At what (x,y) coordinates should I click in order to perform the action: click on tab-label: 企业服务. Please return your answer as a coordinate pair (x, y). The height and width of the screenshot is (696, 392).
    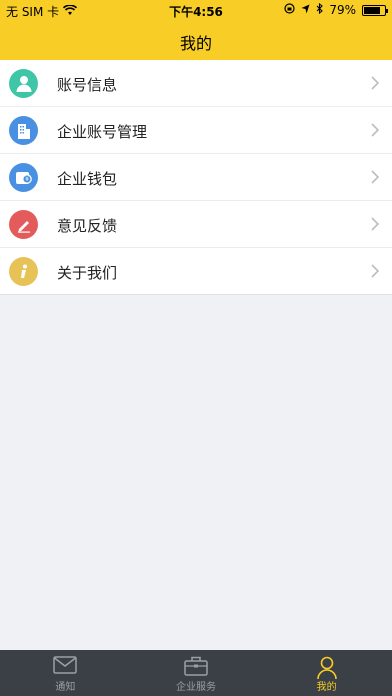
    Looking at the image, I should click on (196, 687).